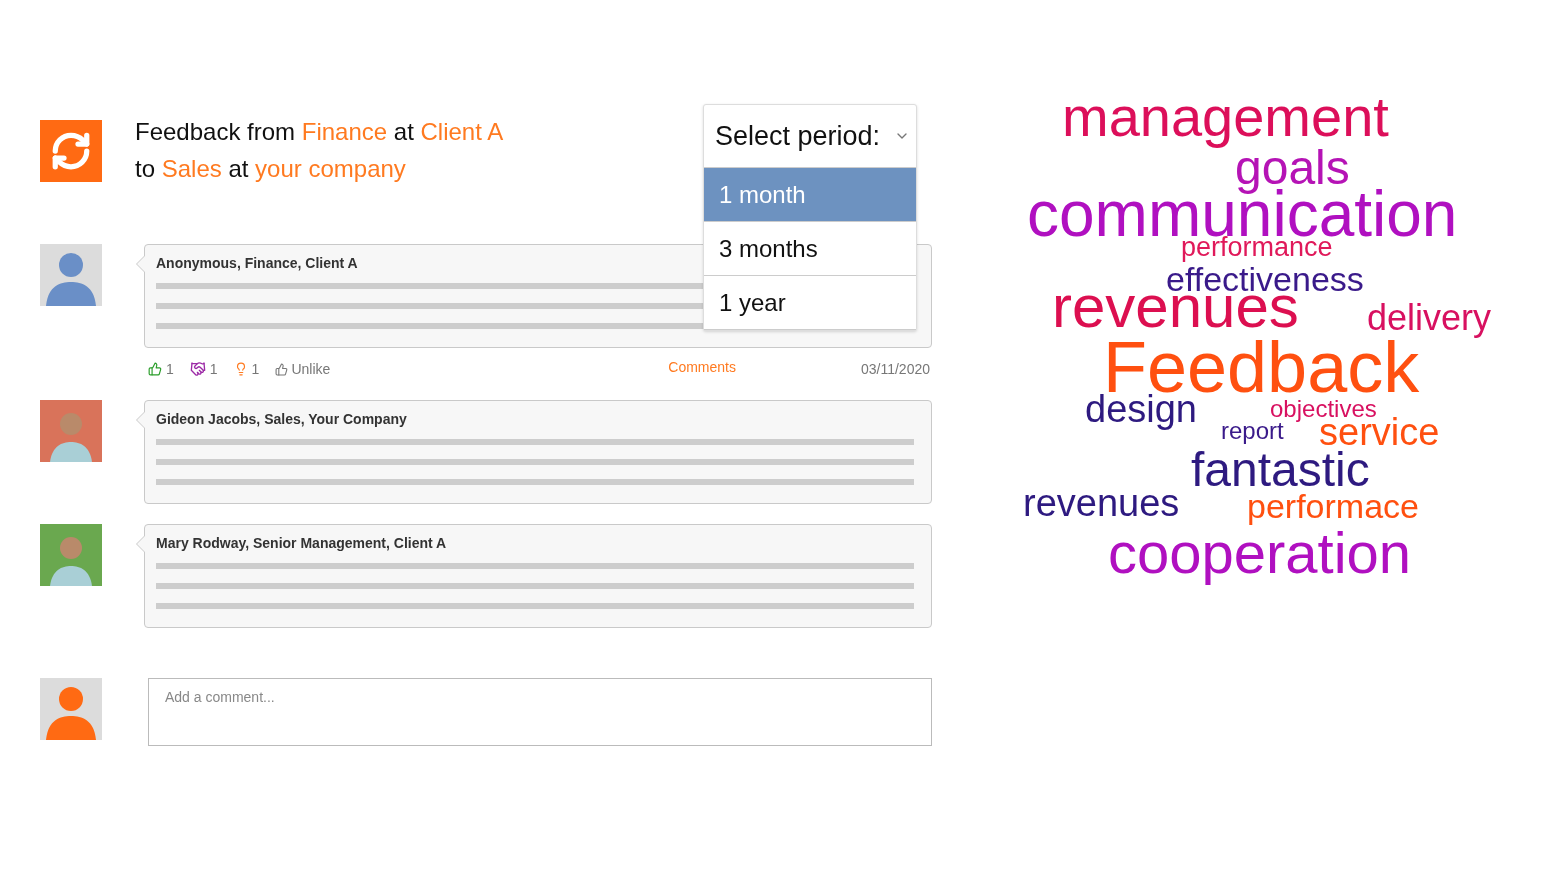 This screenshot has width=1550, height=880. I want to click on comment-author: Anonymous, Finance, Client A, so click(257, 263).